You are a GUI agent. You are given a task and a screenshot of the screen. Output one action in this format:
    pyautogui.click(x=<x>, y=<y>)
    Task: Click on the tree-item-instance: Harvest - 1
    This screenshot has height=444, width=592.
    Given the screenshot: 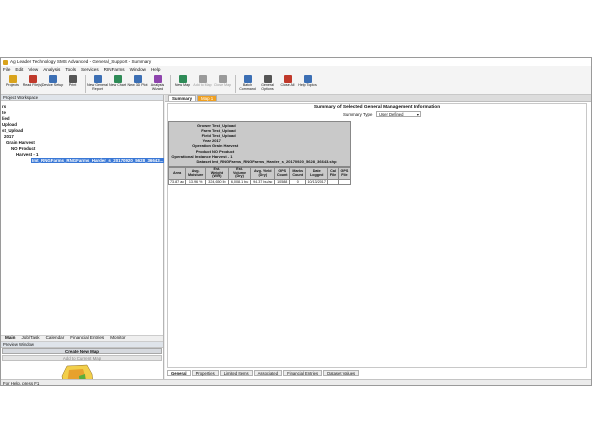 What is the action you would take?
    pyautogui.click(x=27, y=154)
    